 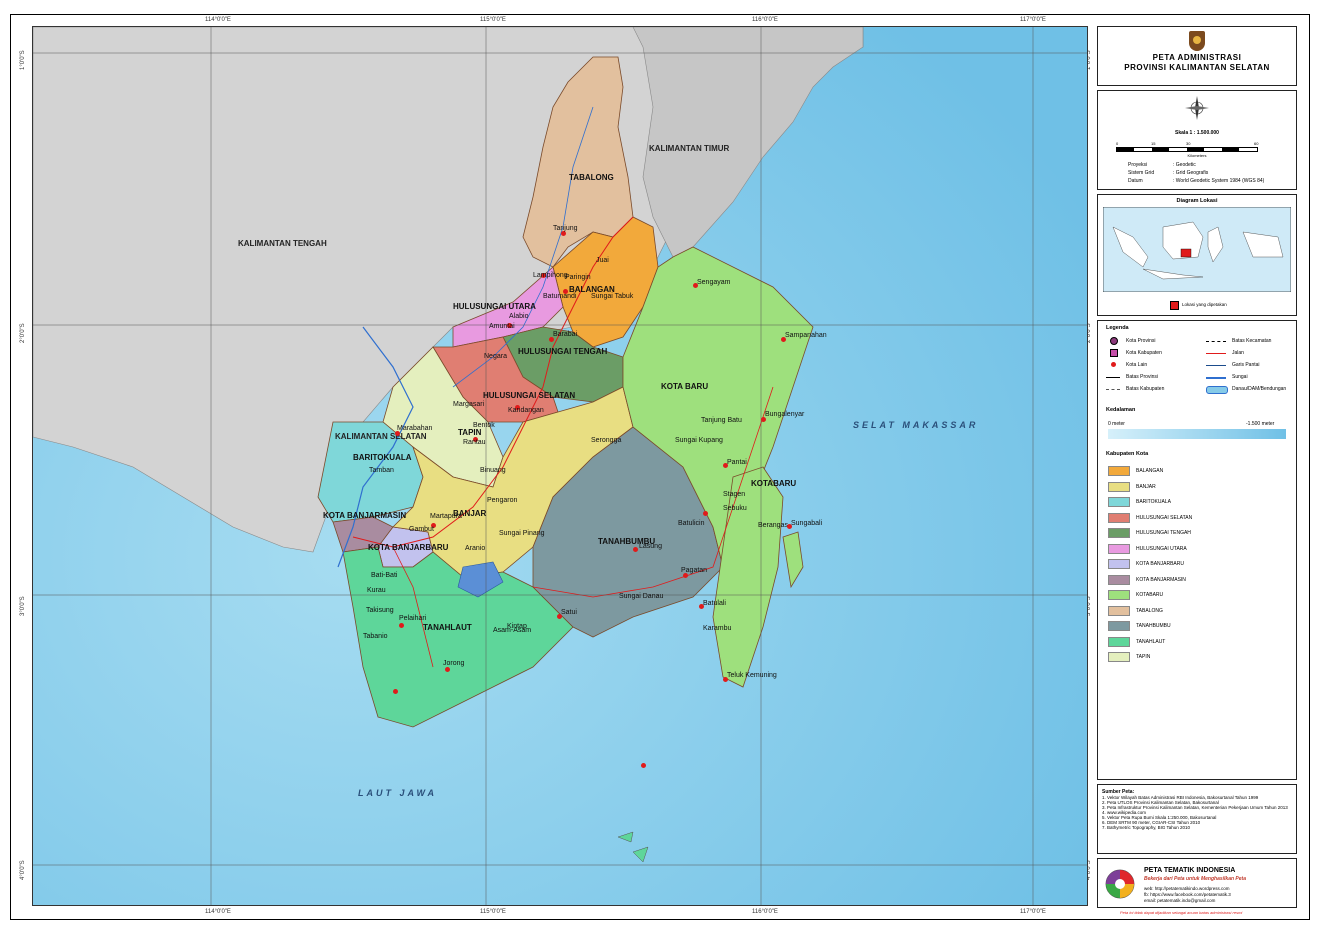 What do you see at coordinates (1033, 20) in the screenshot?
I see `coord-top-4: 117°0'0"E` at bounding box center [1033, 20].